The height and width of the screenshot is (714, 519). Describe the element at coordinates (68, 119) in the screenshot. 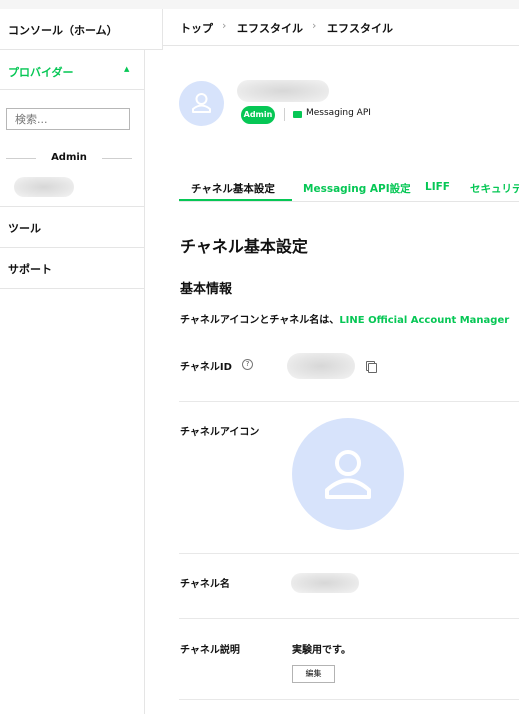

I see `provider-search-input` at that location.